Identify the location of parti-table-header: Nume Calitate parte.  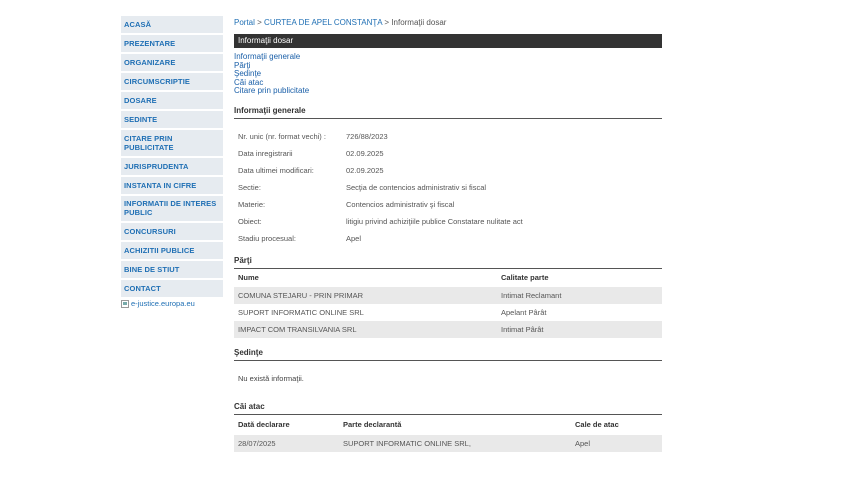
(448, 278).